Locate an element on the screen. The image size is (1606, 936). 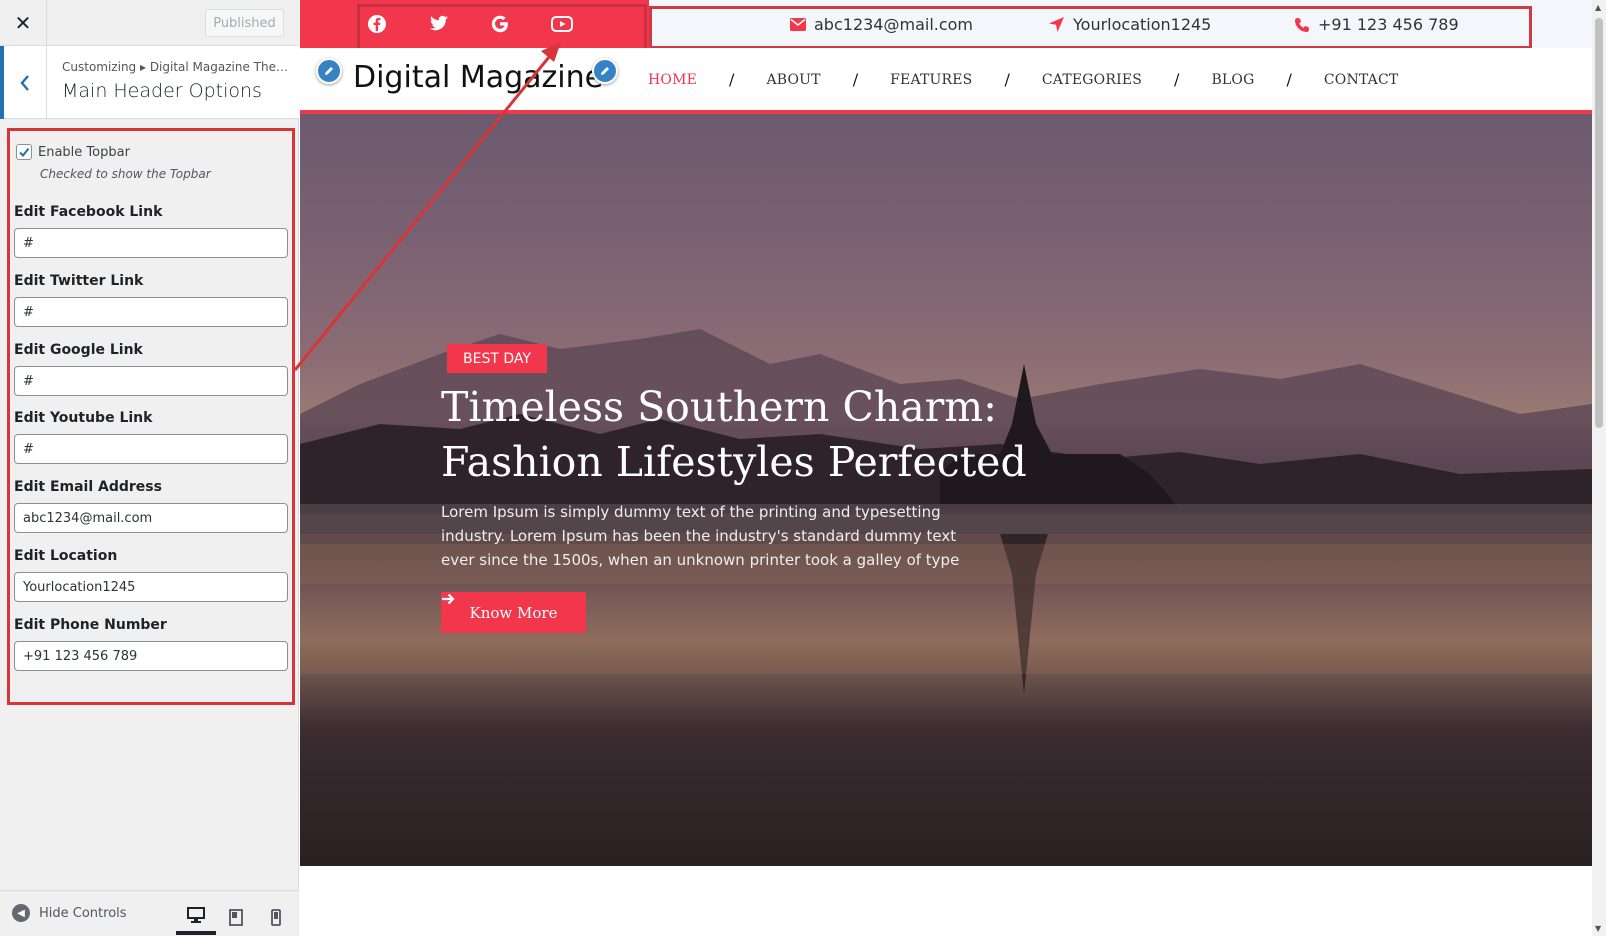
hero-category-tag: BEST DAY is located at coordinates (497, 358).